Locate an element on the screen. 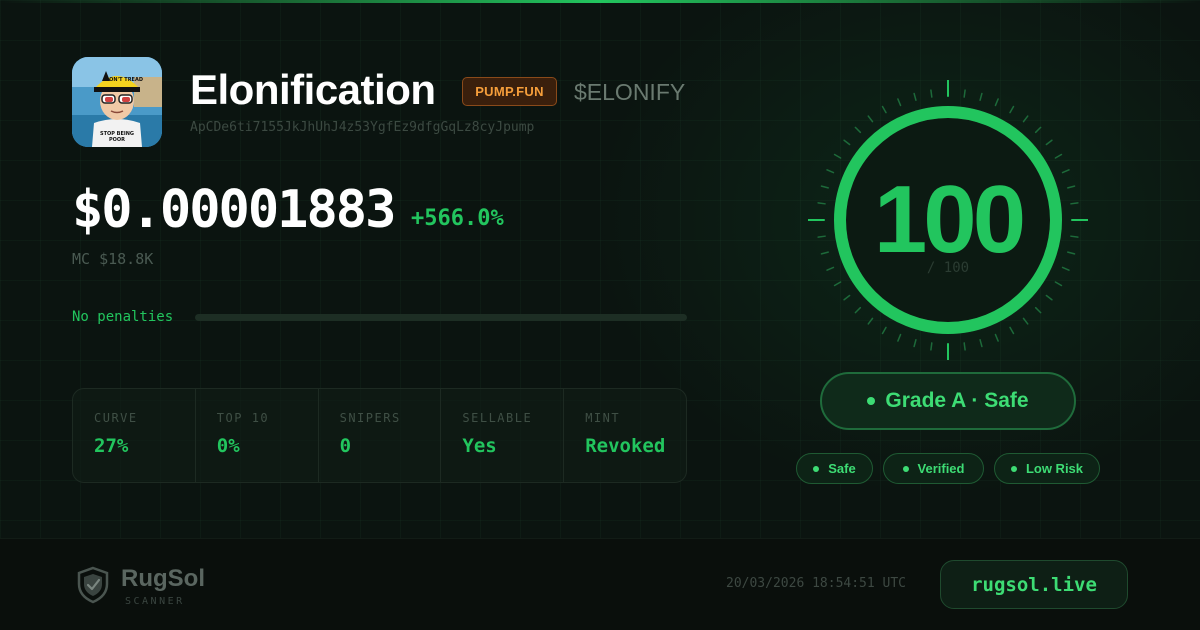  tag-safe: Safe is located at coordinates (834, 468).